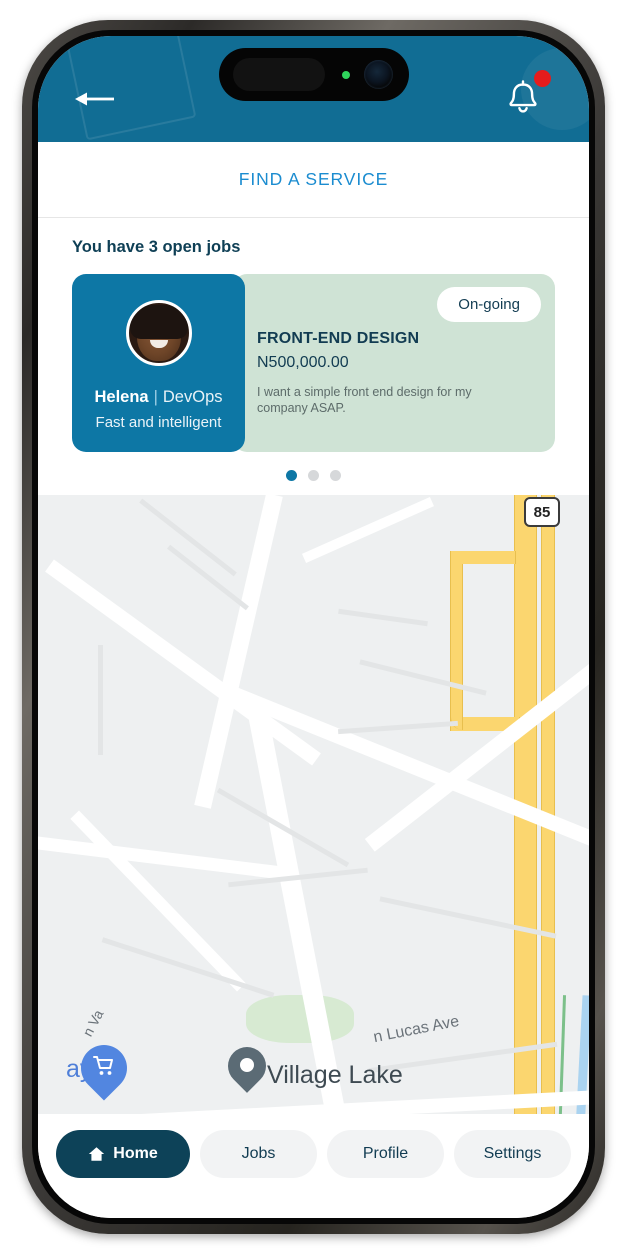 Image resolution: width=627 pixels, height=1254 pixels. Describe the element at coordinates (94, 99) in the screenshot. I see `back-arrow-icon` at that location.